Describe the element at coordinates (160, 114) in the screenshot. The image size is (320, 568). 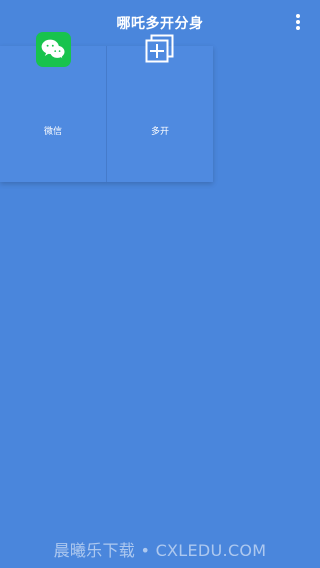
I see `app-tile-multi-open: 多开` at that location.